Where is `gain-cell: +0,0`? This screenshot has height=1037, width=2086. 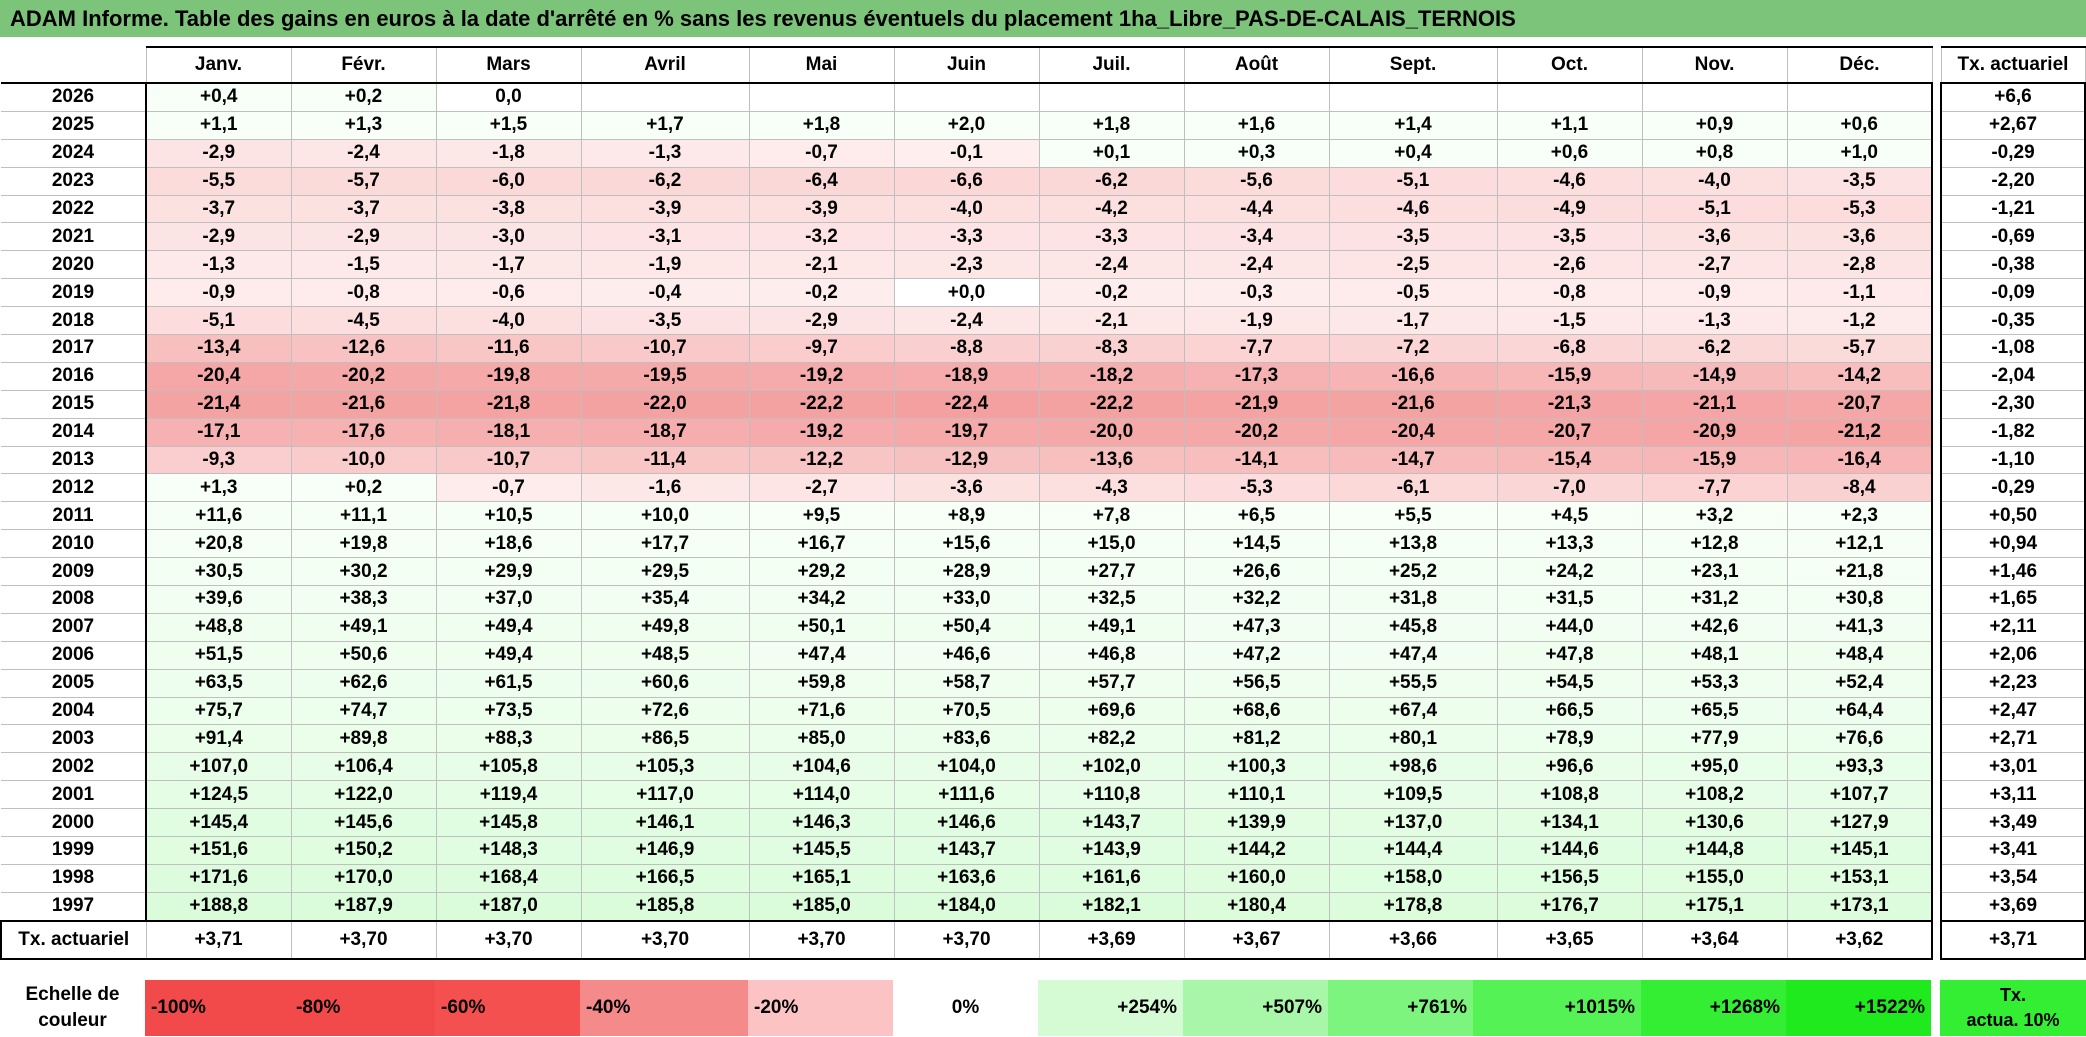 gain-cell: +0,0 is located at coordinates (966, 293).